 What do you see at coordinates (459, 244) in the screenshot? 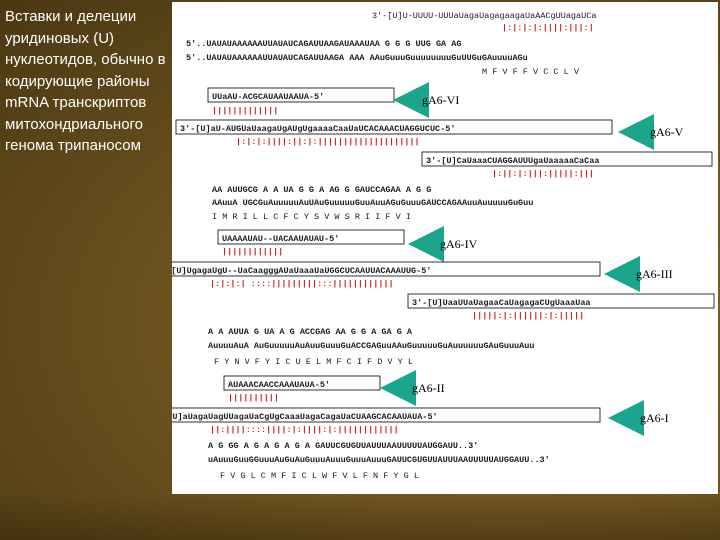
I see `label-gA6-IV: gA6-IV` at bounding box center [459, 244].